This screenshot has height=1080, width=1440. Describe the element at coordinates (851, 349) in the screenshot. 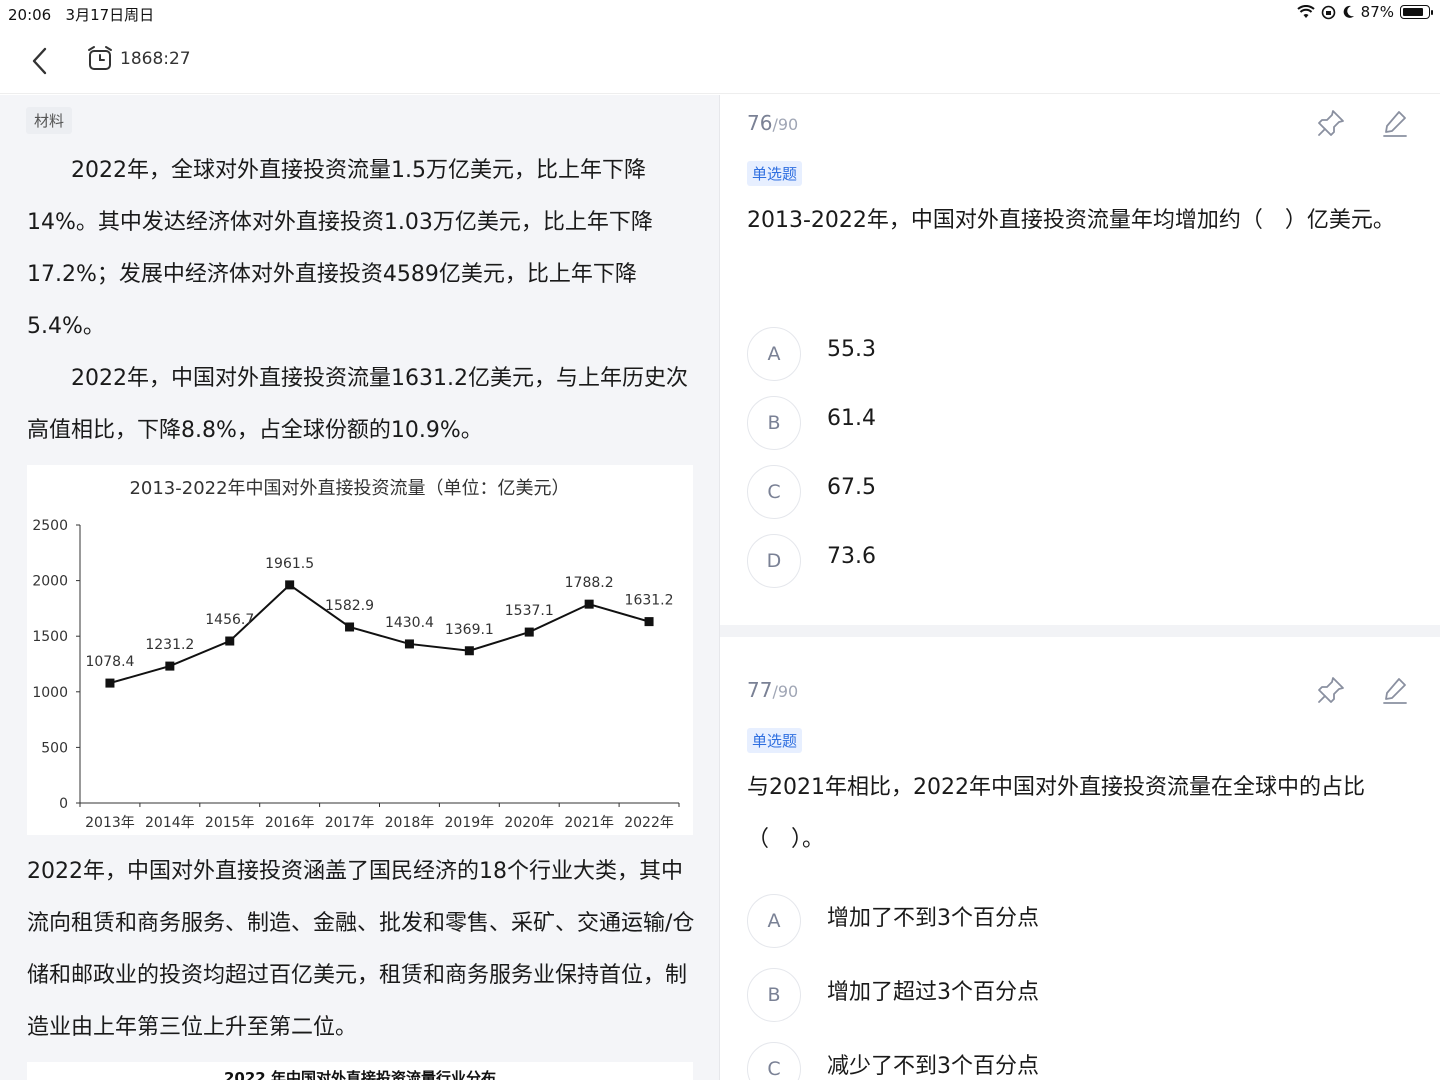

I see `option-text: 55.3` at that location.